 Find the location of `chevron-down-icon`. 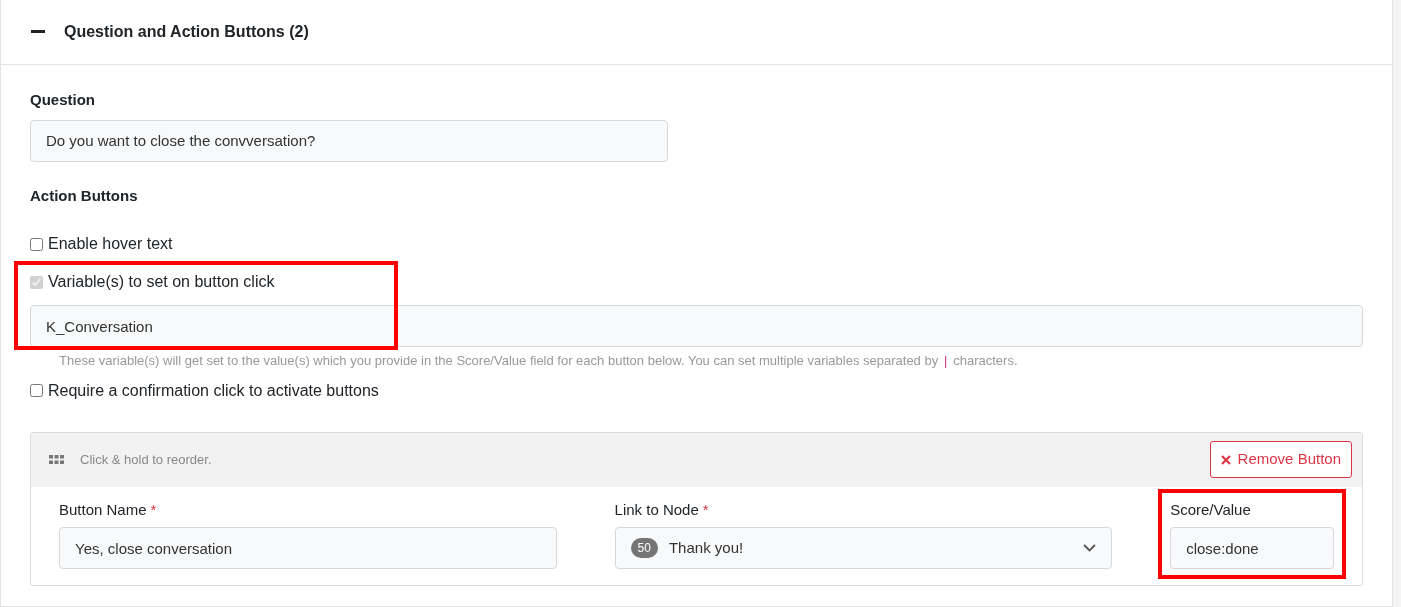

chevron-down-icon is located at coordinates (1090, 548).